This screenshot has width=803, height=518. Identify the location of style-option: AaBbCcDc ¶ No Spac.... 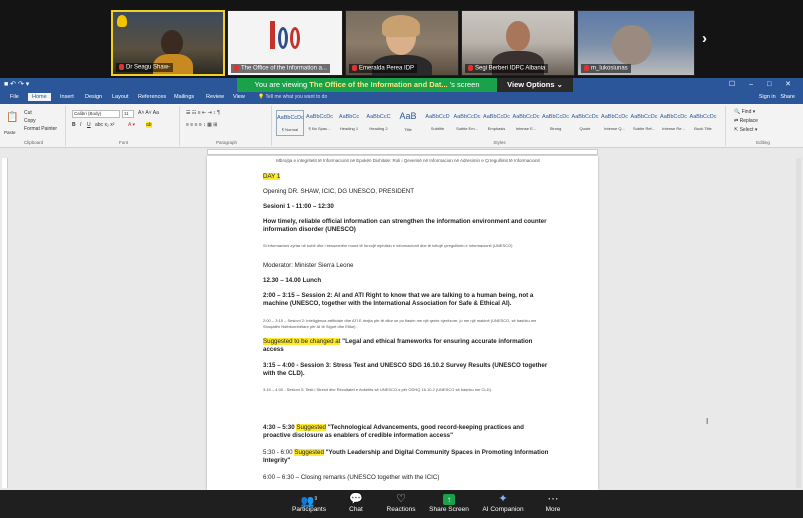
(320, 123).